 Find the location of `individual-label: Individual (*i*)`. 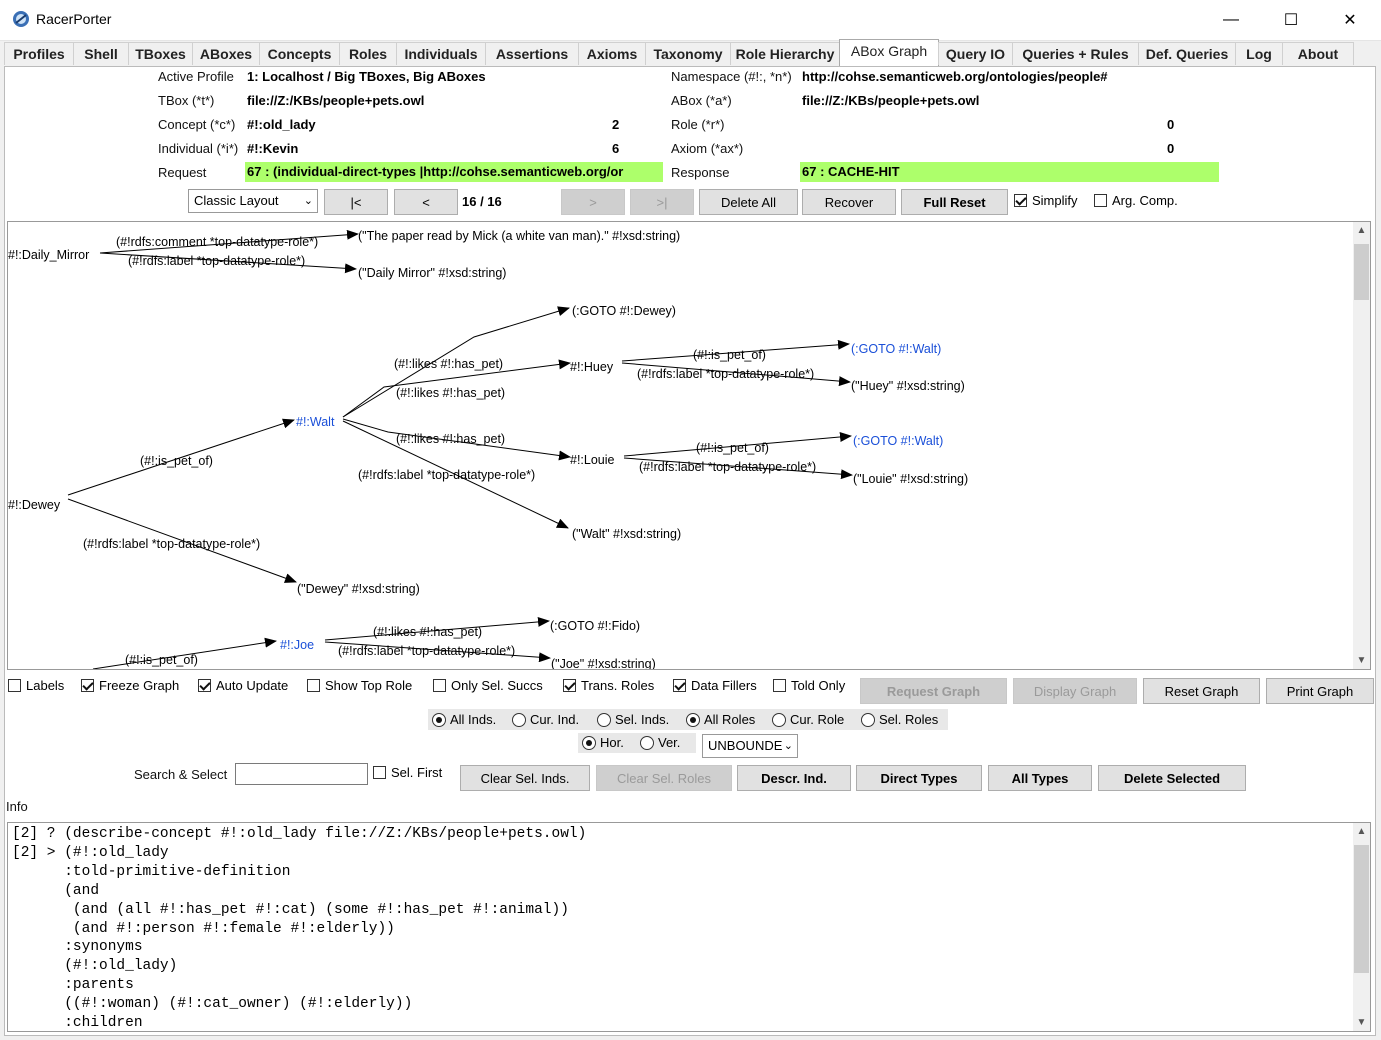

individual-label: Individual (*i*) is located at coordinates (198, 148).